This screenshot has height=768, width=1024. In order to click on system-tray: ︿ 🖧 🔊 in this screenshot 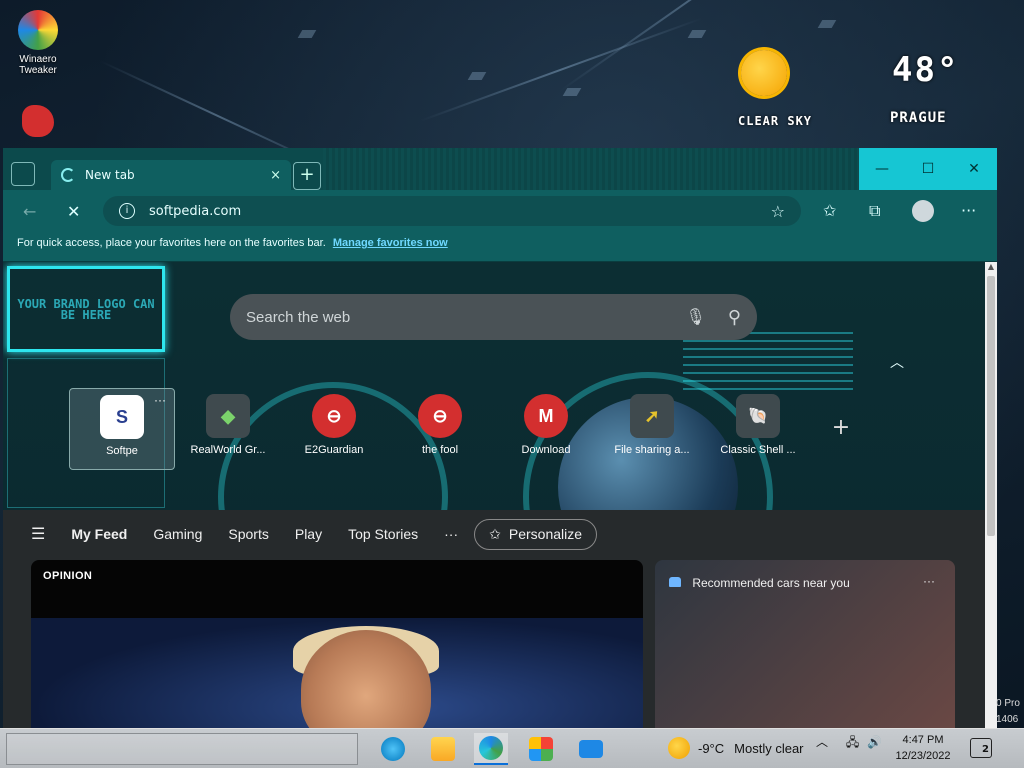, I will do `click(849, 743)`.